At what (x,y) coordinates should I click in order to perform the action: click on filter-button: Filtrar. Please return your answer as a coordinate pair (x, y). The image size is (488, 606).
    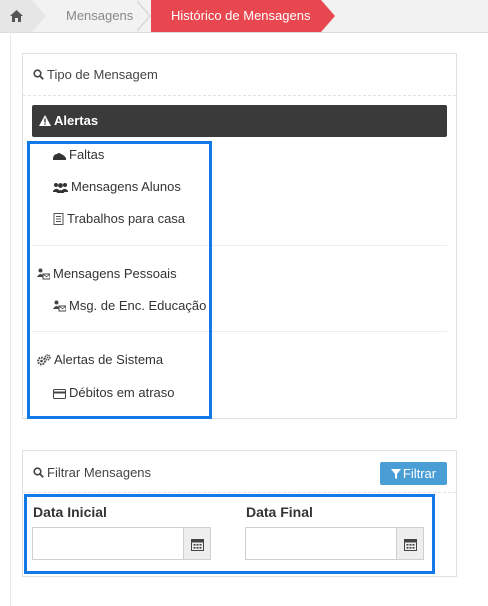
    Looking at the image, I should click on (413, 473).